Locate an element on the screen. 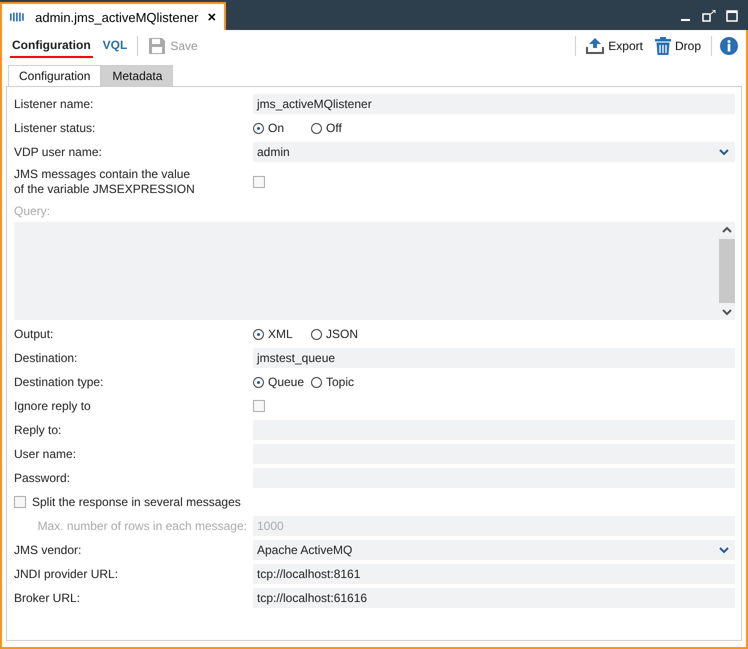 The image size is (748, 649). upload-icon is located at coordinates (595, 46).